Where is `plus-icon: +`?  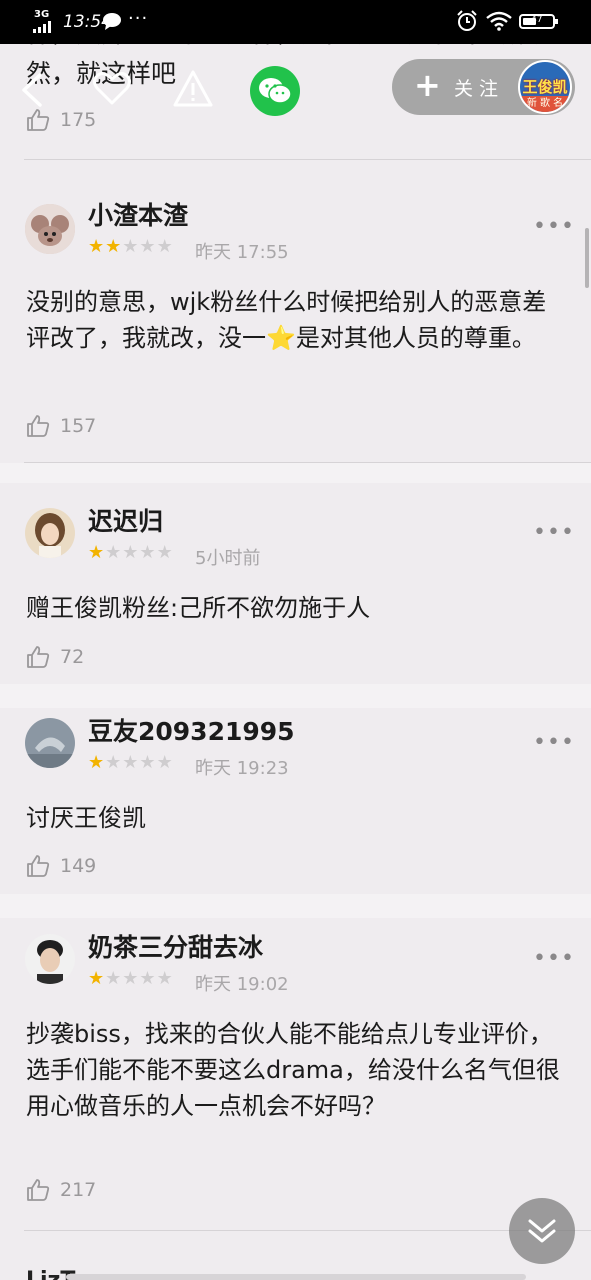 plus-icon: + is located at coordinates (427, 85).